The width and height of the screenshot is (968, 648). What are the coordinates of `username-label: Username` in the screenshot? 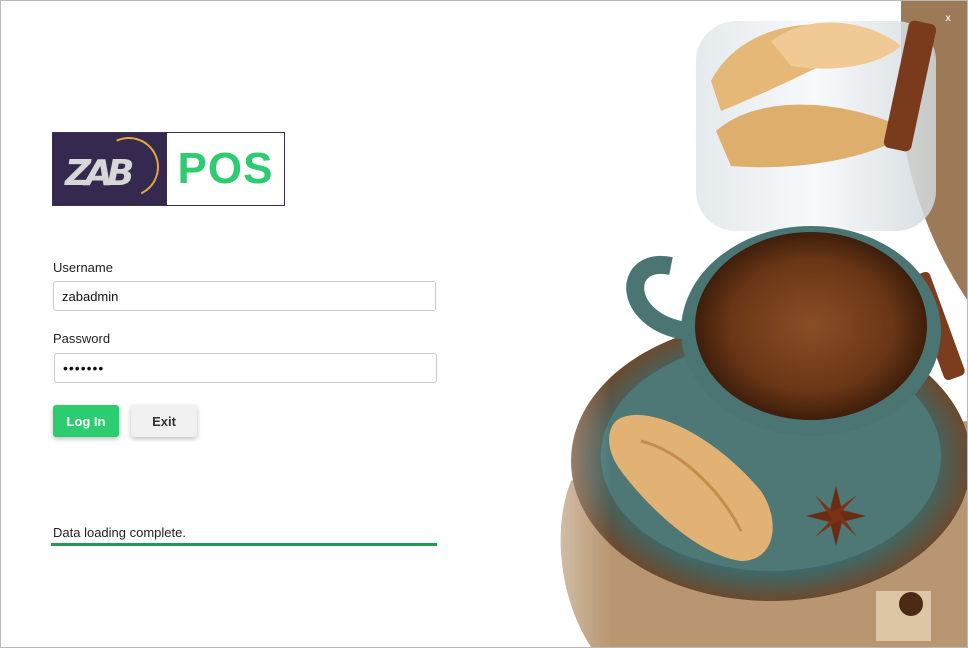 It's located at (83, 267).